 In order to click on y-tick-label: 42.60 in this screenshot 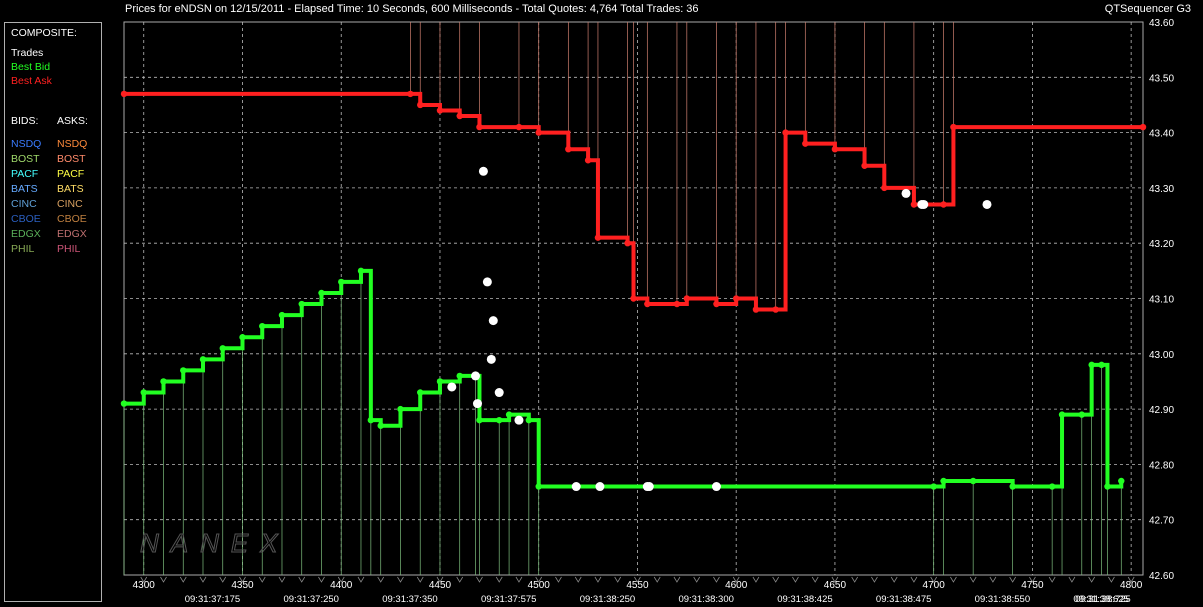, I will do `click(1161, 576)`.